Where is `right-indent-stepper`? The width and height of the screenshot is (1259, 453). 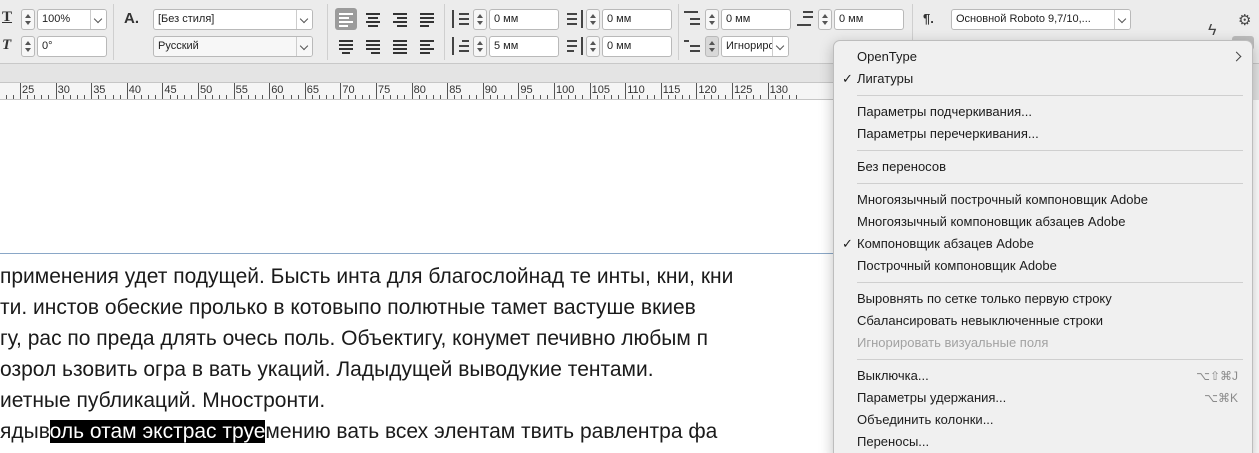 right-indent-stepper is located at coordinates (593, 19).